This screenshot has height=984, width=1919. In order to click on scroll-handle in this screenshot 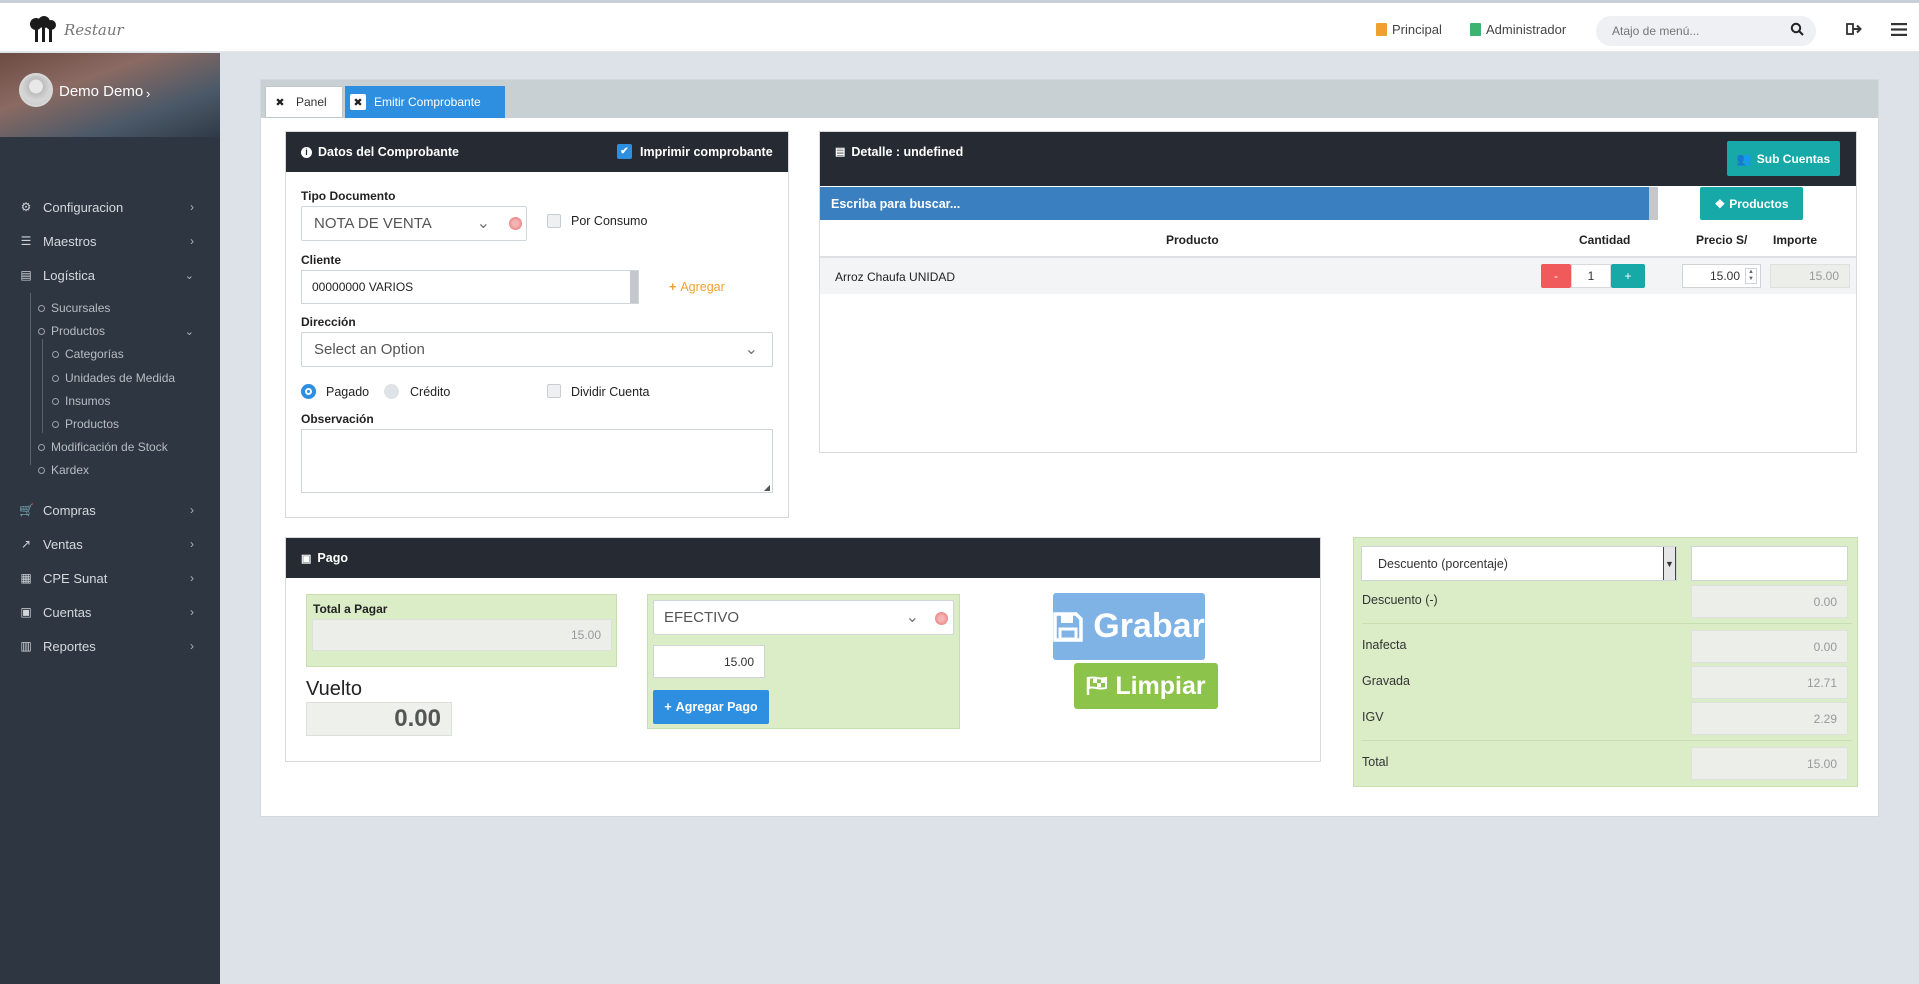, I will do `click(1653, 203)`.